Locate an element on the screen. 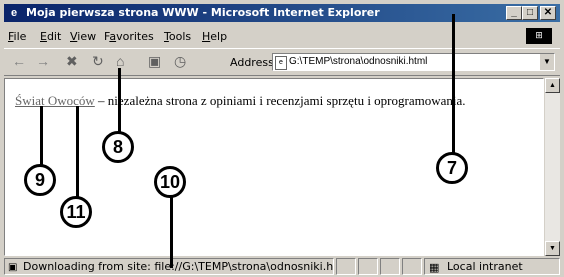 This screenshot has width=564, height=277. callout-8-leader is located at coordinates (119, 101).